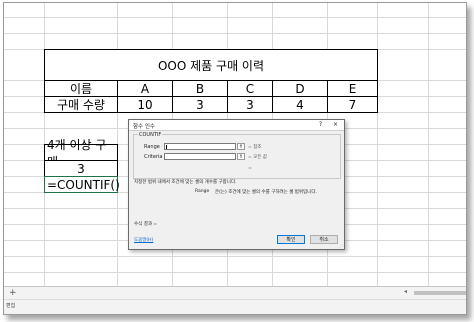 The image size is (474, 322). What do you see at coordinates (13, 293) in the screenshot?
I see `add-sheet-icon: +` at bounding box center [13, 293].